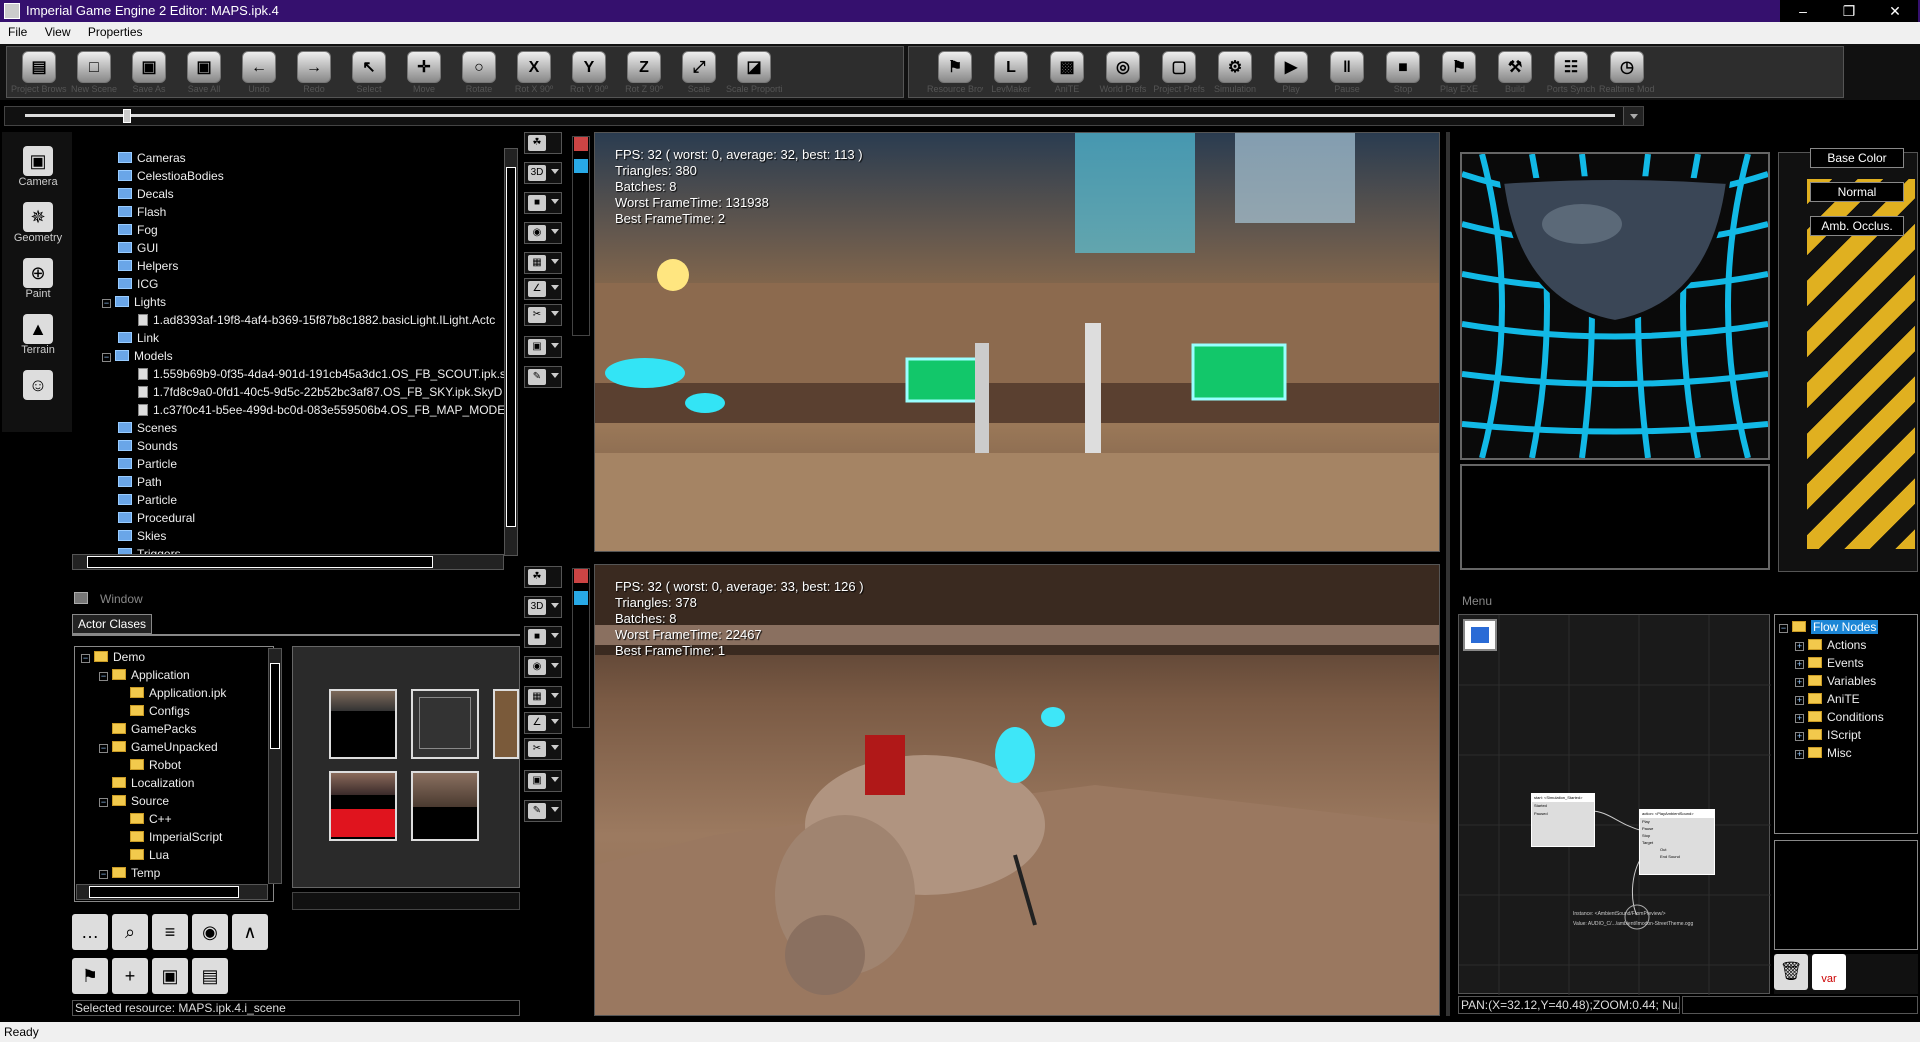 This screenshot has height=1042, width=1920. I want to click on menu-file: File, so click(16, 30).